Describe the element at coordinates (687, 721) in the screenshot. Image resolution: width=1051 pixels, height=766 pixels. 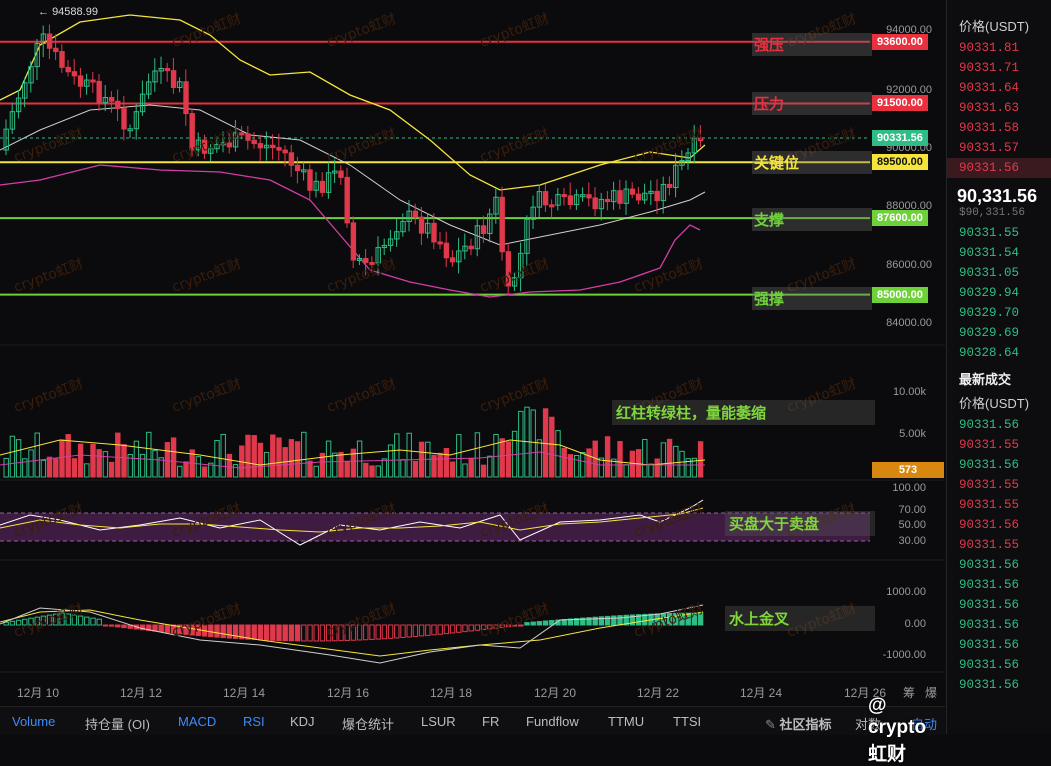
I see `tab-ttsi: TTSI` at that location.